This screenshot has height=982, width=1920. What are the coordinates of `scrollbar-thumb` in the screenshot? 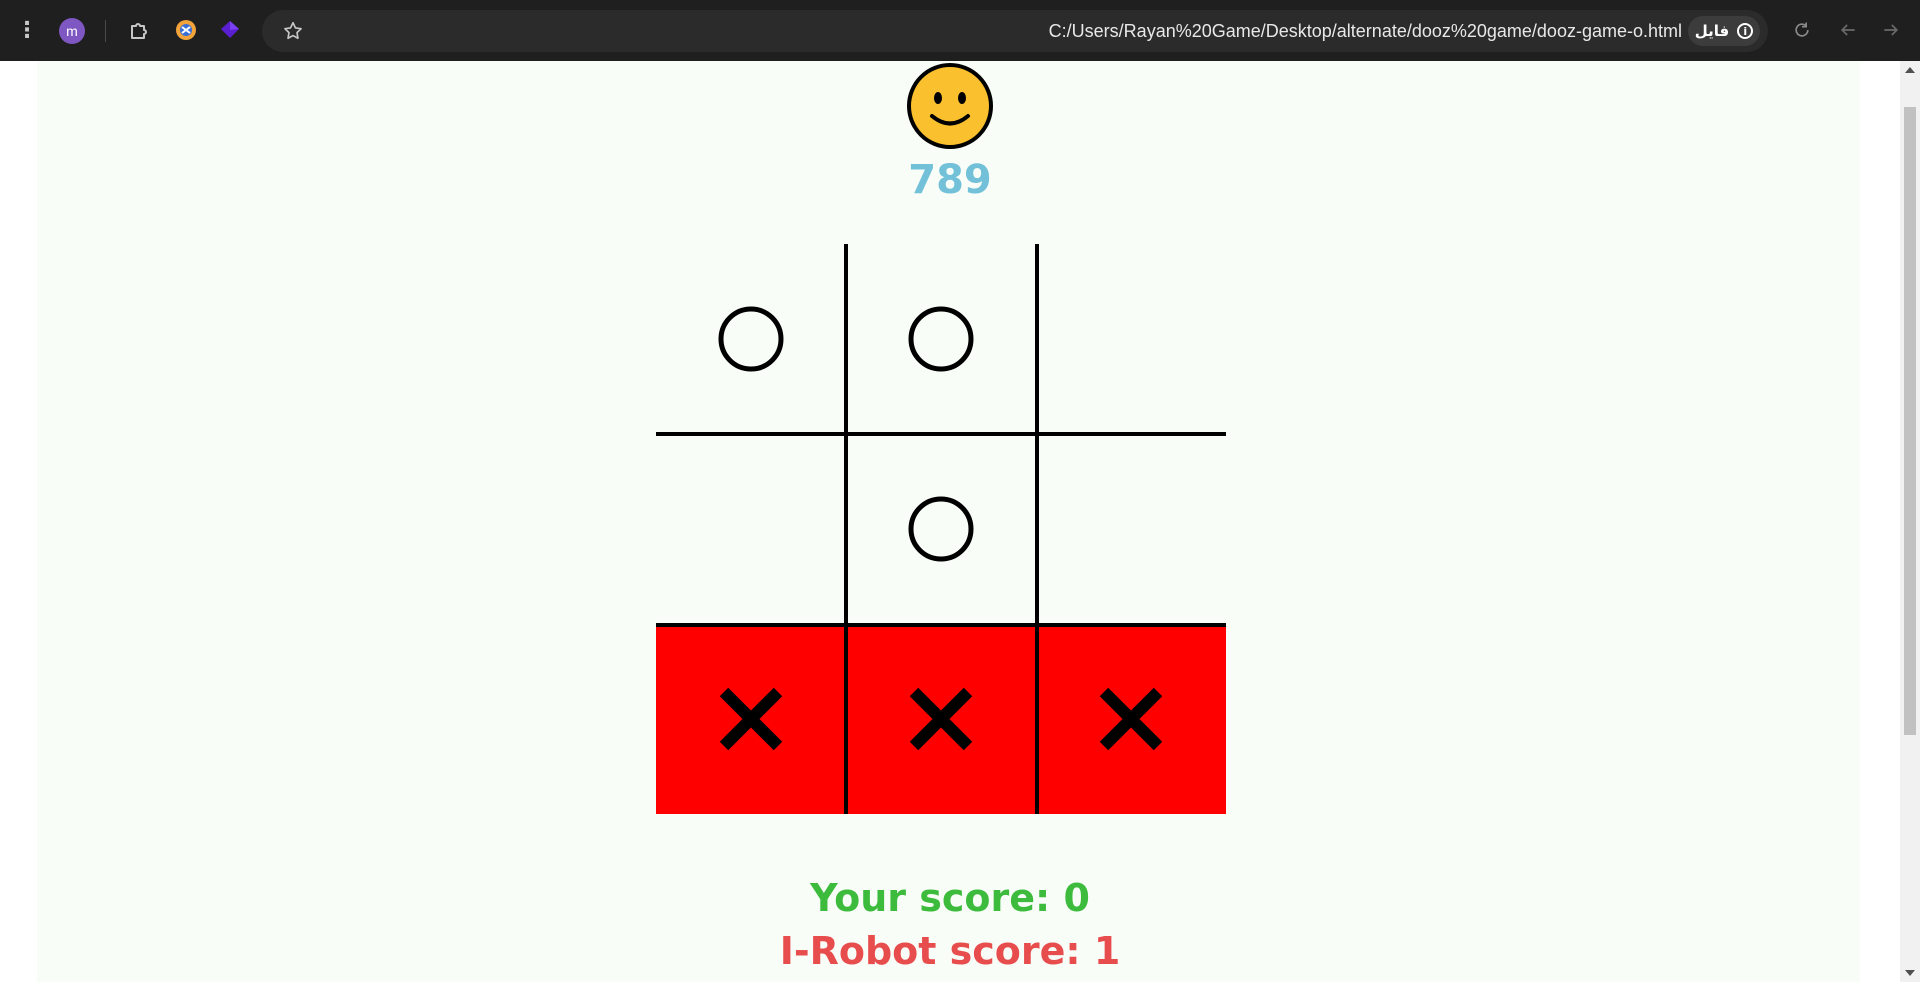 It's located at (1910, 421).